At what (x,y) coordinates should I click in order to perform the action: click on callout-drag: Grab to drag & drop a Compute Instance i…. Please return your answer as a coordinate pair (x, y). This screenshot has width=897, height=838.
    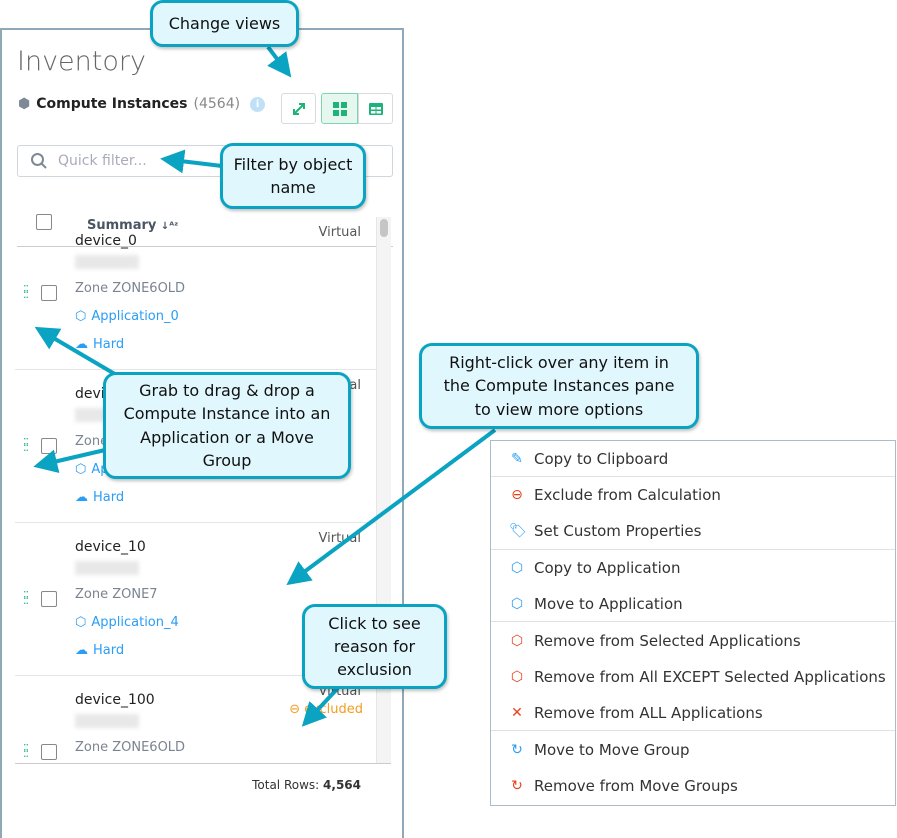
    Looking at the image, I should click on (227, 425).